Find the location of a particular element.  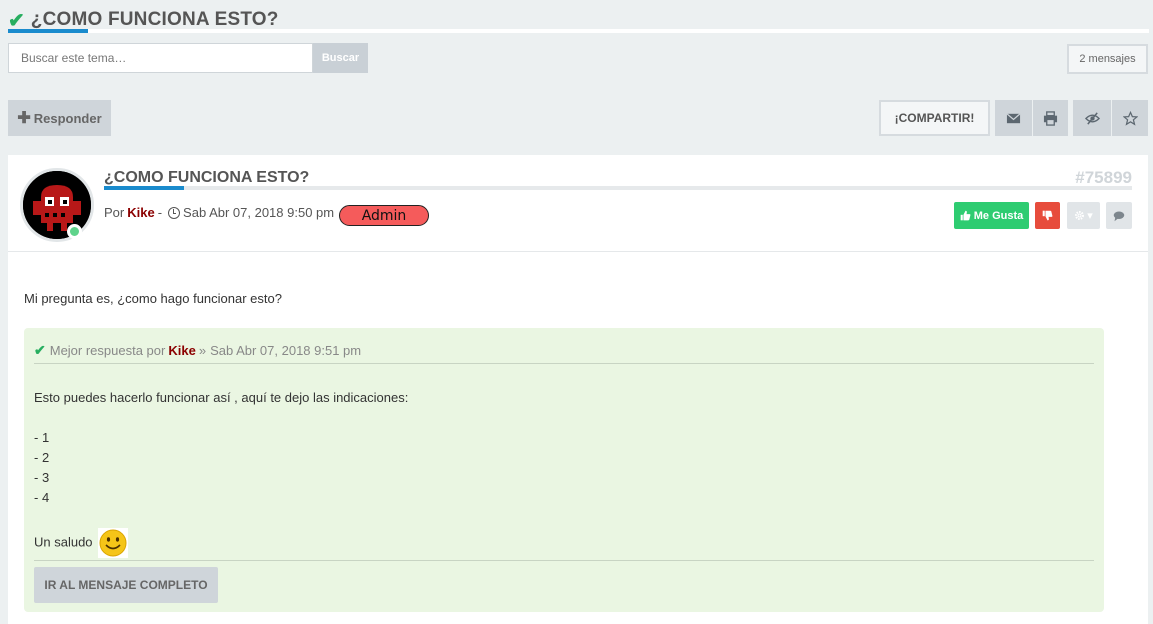

avatar is located at coordinates (57, 205).